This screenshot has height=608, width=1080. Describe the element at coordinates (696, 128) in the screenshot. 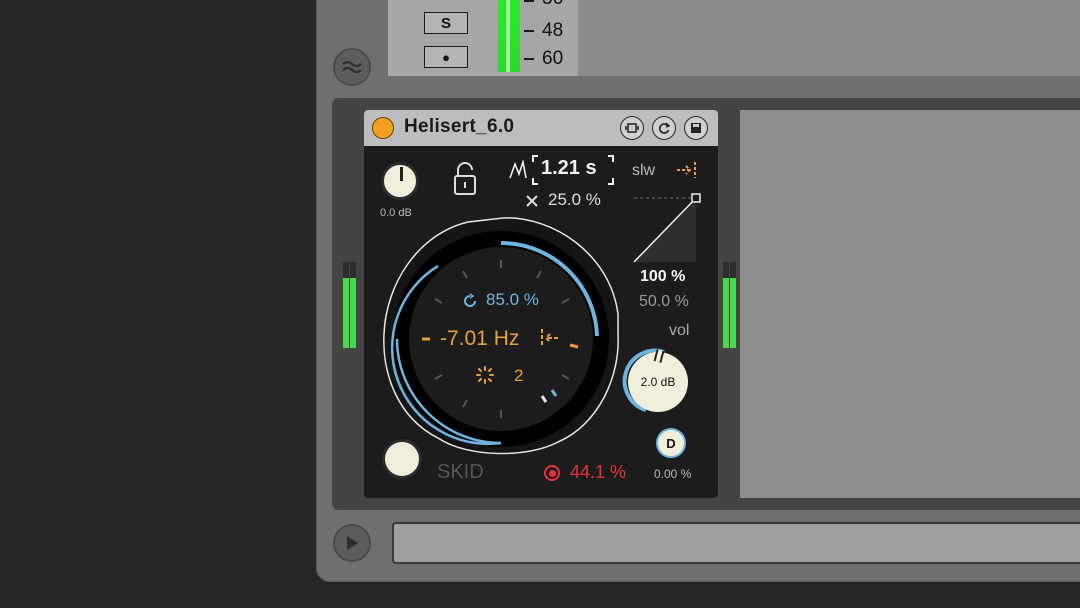

I see `save-icon` at that location.